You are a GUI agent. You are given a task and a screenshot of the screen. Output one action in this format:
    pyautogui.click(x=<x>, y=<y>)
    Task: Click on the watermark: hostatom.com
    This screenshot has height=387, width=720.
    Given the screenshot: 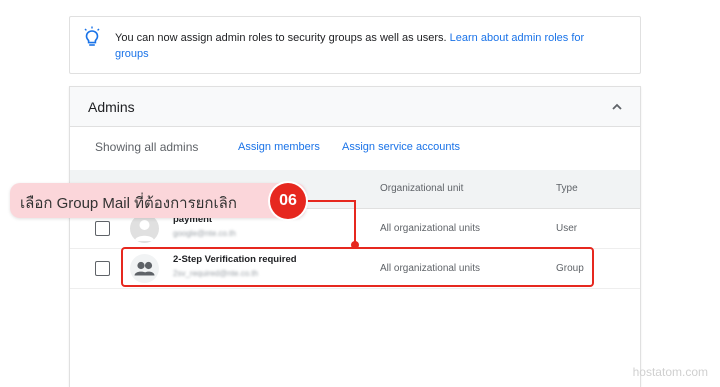 What is the action you would take?
    pyautogui.click(x=670, y=372)
    